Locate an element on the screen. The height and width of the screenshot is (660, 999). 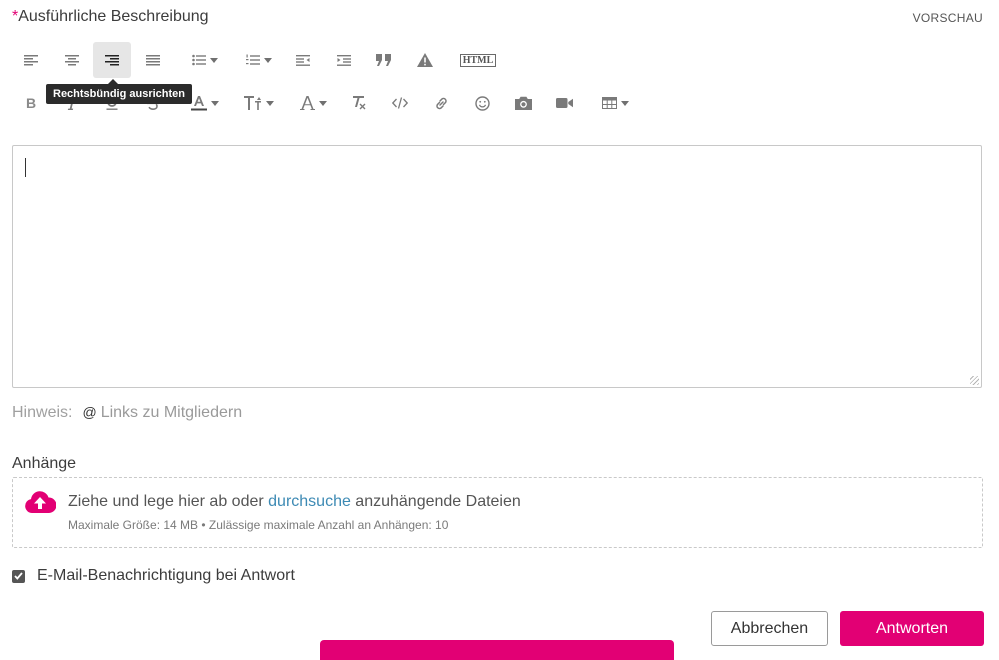
bold-icon: B is located at coordinates (31, 103).